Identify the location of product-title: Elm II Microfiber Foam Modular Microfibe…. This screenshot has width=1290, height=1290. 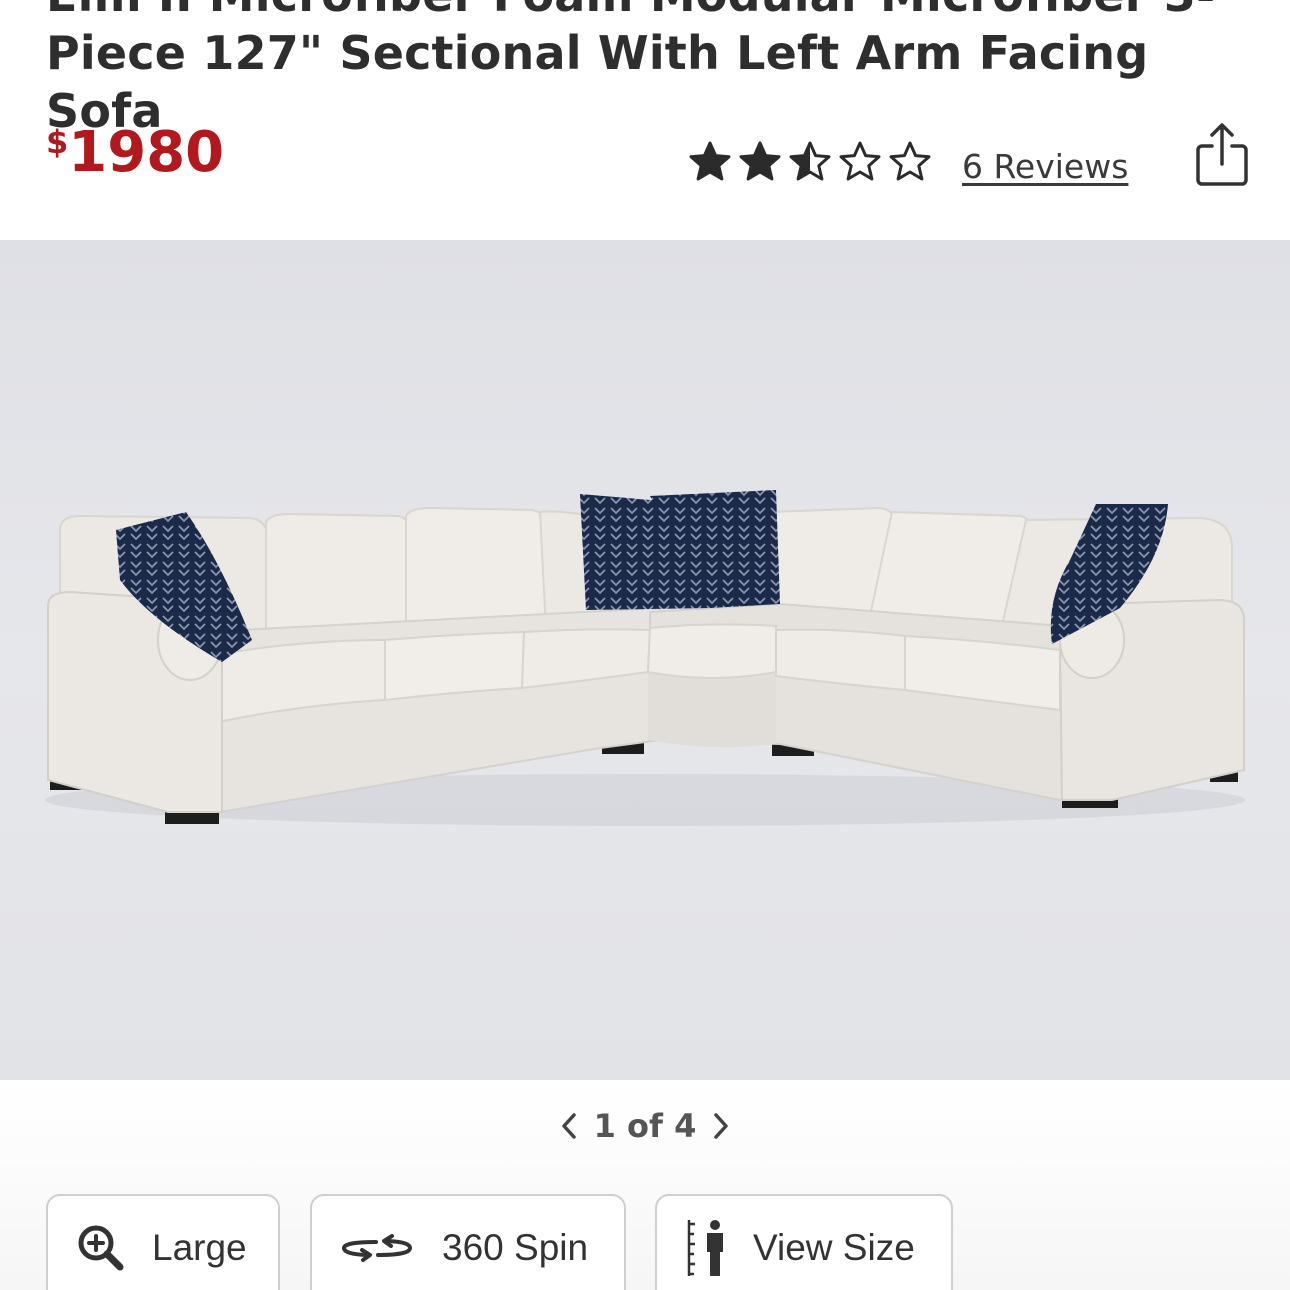
(630, 69).